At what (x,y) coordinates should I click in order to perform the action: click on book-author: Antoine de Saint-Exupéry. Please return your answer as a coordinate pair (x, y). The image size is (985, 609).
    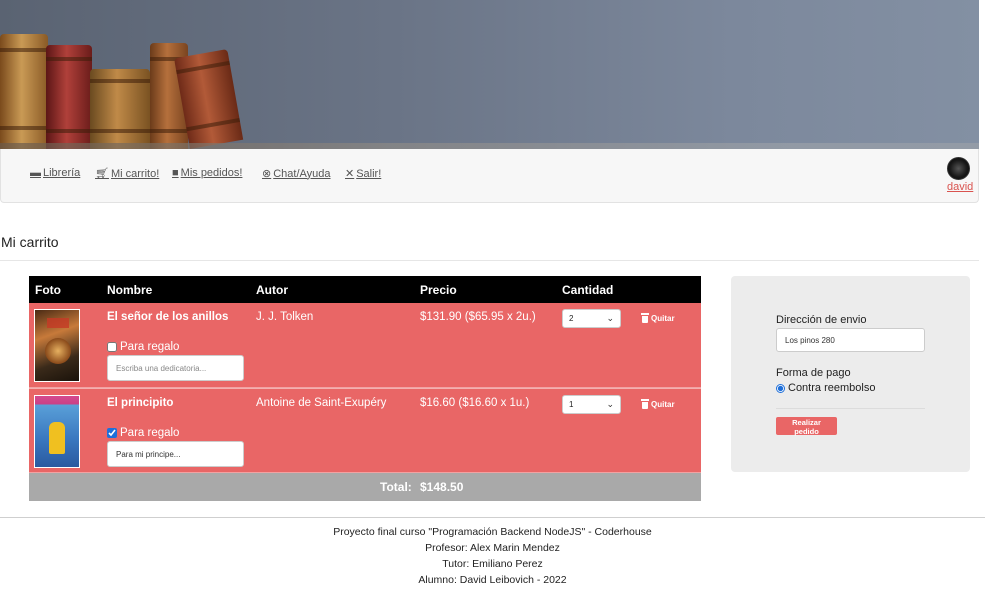
    Looking at the image, I should click on (321, 403).